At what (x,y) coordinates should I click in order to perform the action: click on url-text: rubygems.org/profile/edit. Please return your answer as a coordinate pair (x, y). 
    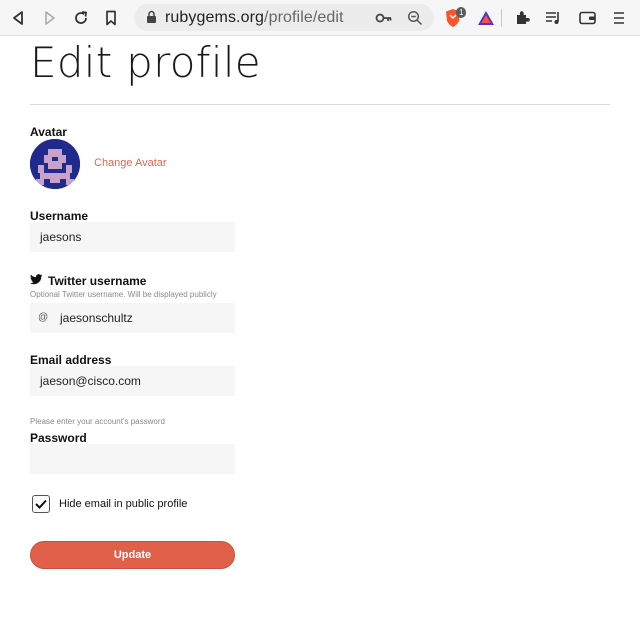
    Looking at the image, I should click on (254, 18).